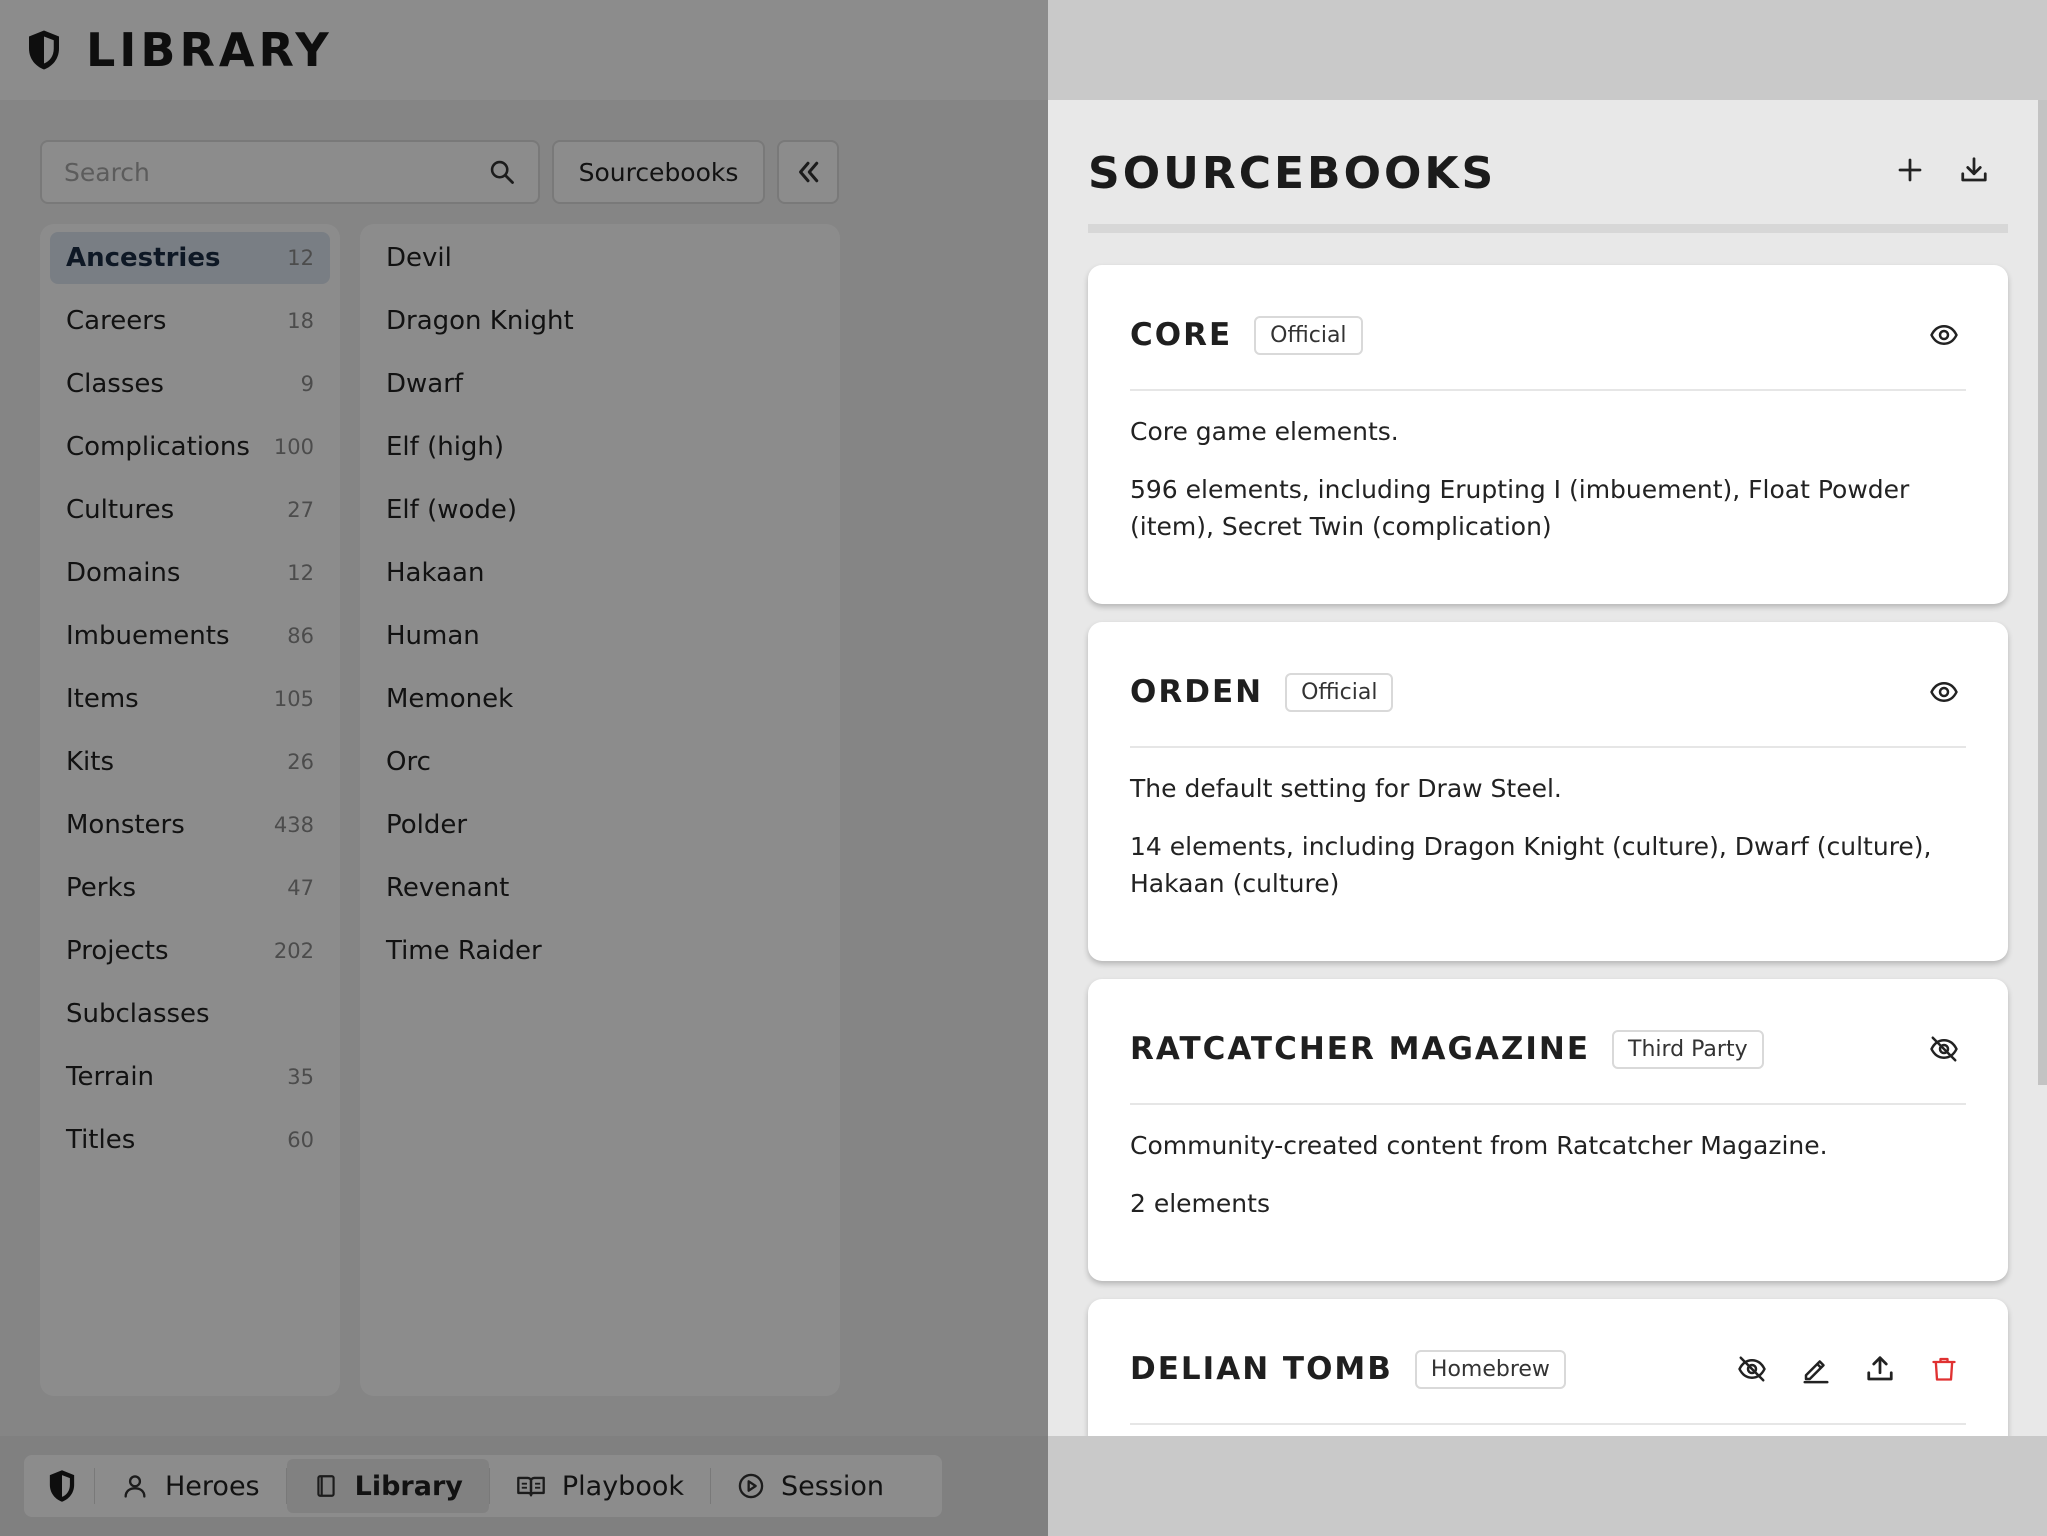  Describe the element at coordinates (1490, 1369) in the screenshot. I see `sourcebook-type-badge: Homebrew` at that location.